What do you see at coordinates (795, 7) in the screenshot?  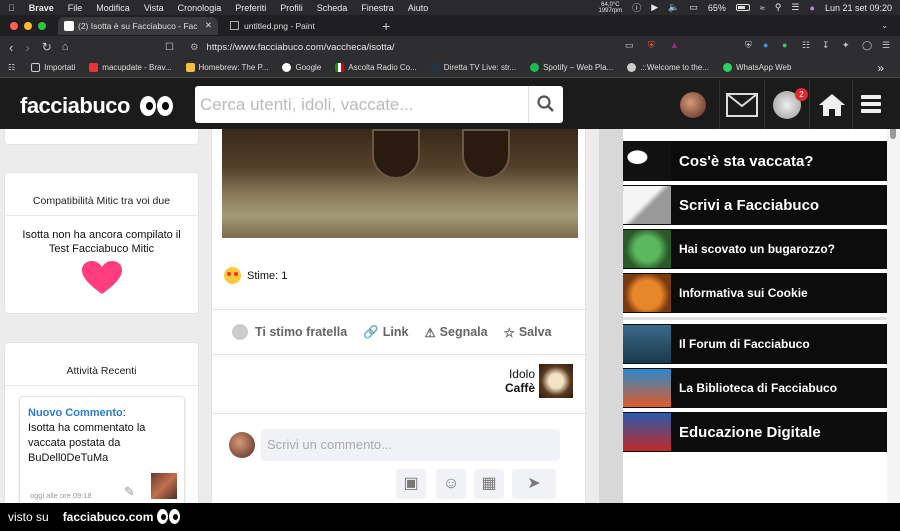 I see `control-center-icon: ☰` at bounding box center [795, 7].